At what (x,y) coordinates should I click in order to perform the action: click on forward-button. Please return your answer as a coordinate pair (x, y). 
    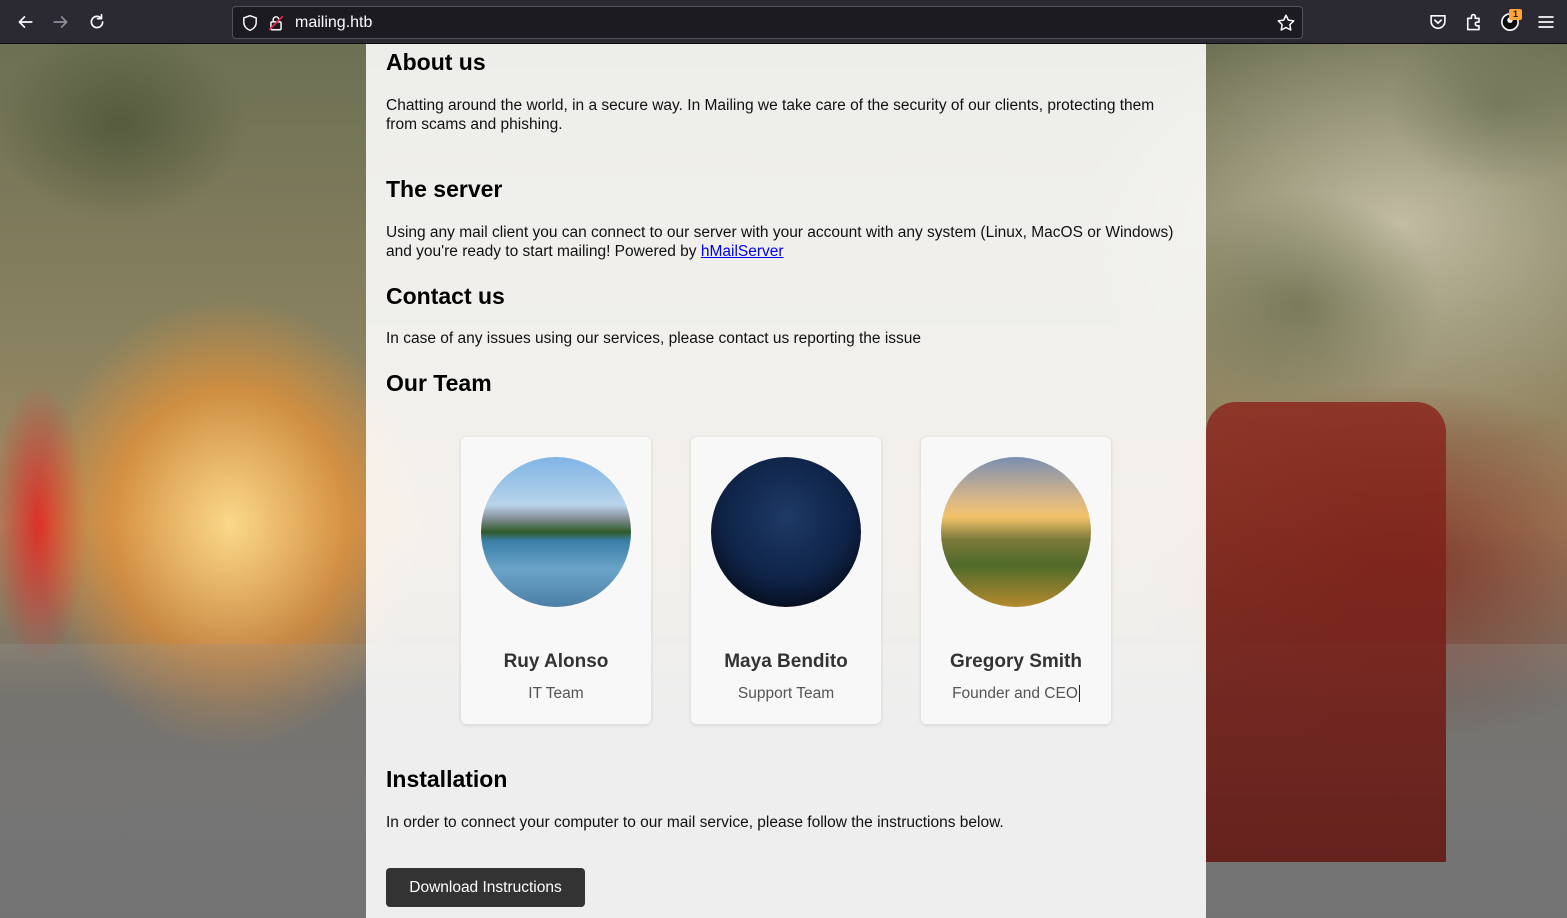
    Looking at the image, I should click on (61, 22).